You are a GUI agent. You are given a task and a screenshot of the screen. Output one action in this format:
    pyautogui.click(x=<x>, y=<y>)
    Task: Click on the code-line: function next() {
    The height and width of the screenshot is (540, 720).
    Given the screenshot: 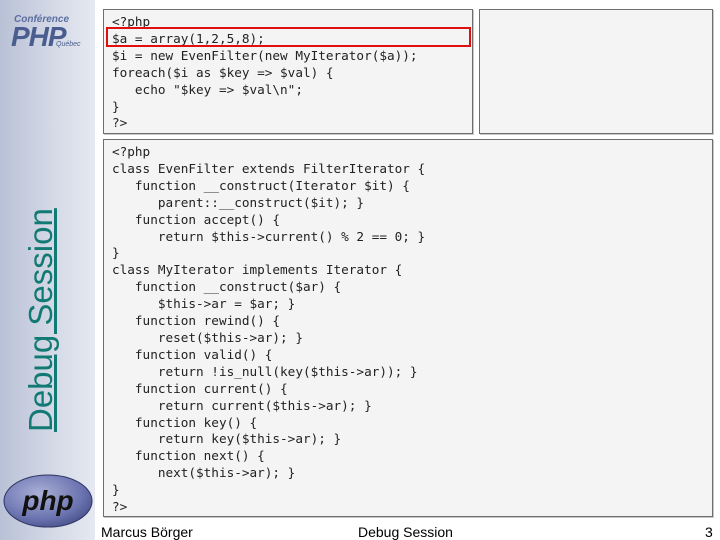 What is the action you would take?
    pyautogui.click(x=188, y=456)
    